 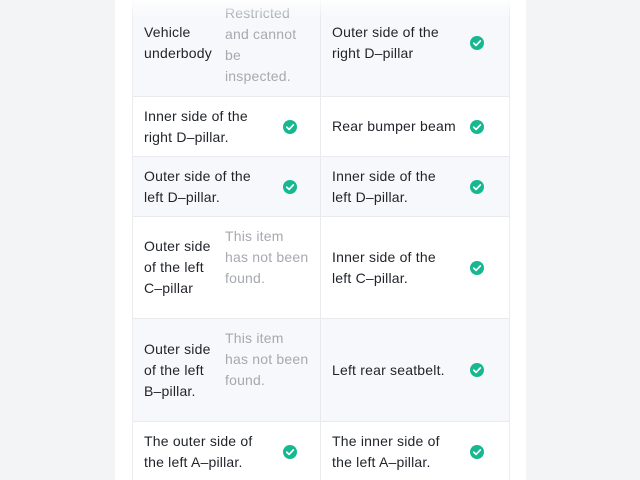 What do you see at coordinates (198, 451) in the screenshot?
I see `item-label: The outer side of the left A–pillar.` at bounding box center [198, 451].